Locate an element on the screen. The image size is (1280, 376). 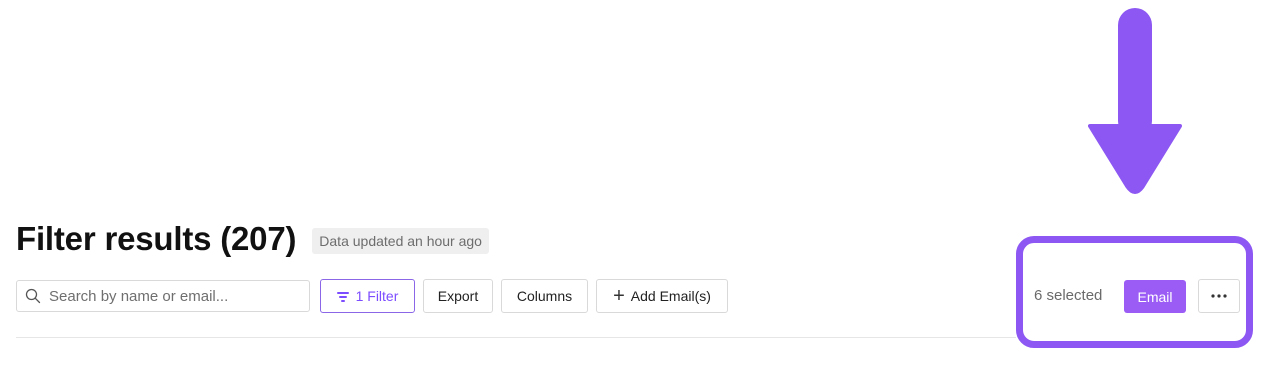
more-options-button is located at coordinates (1219, 296).